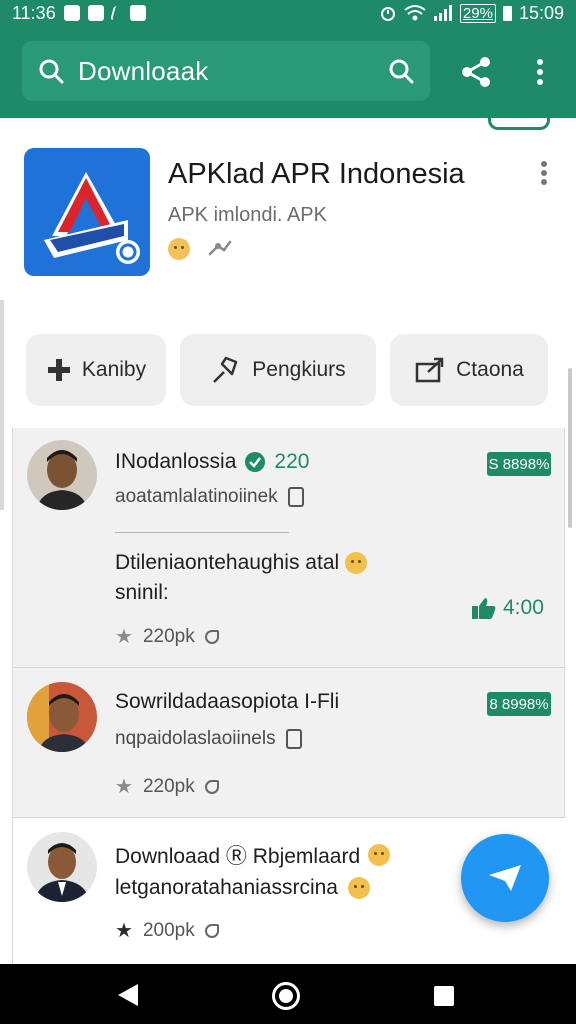  Describe the element at coordinates (401, 71) in the screenshot. I see `search-submit-icon` at that location.